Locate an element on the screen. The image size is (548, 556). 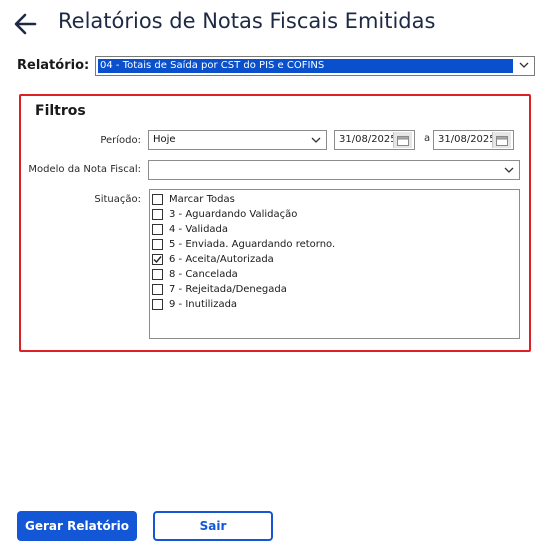
situation-item: 7 - Rejeitada/Denegada is located at coordinates (219, 289).